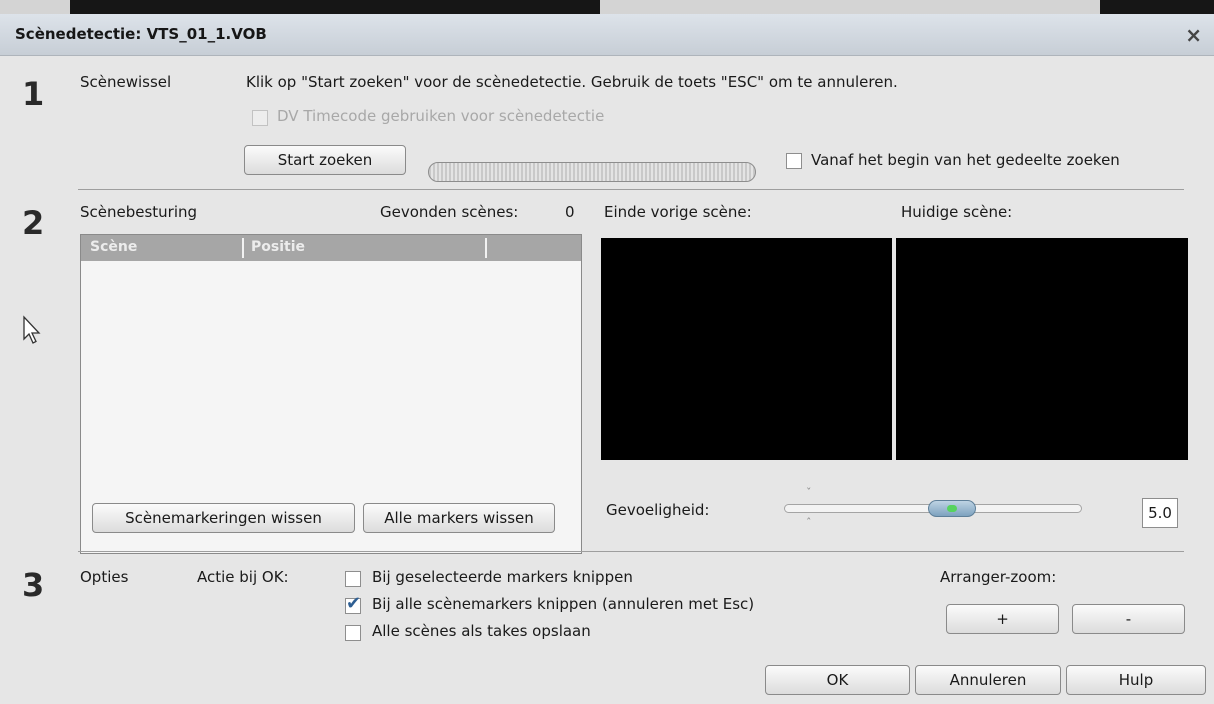 The height and width of the screenshot is (704, 1214). I want to click on sensitivity-slider-handle, so click(952, 508).